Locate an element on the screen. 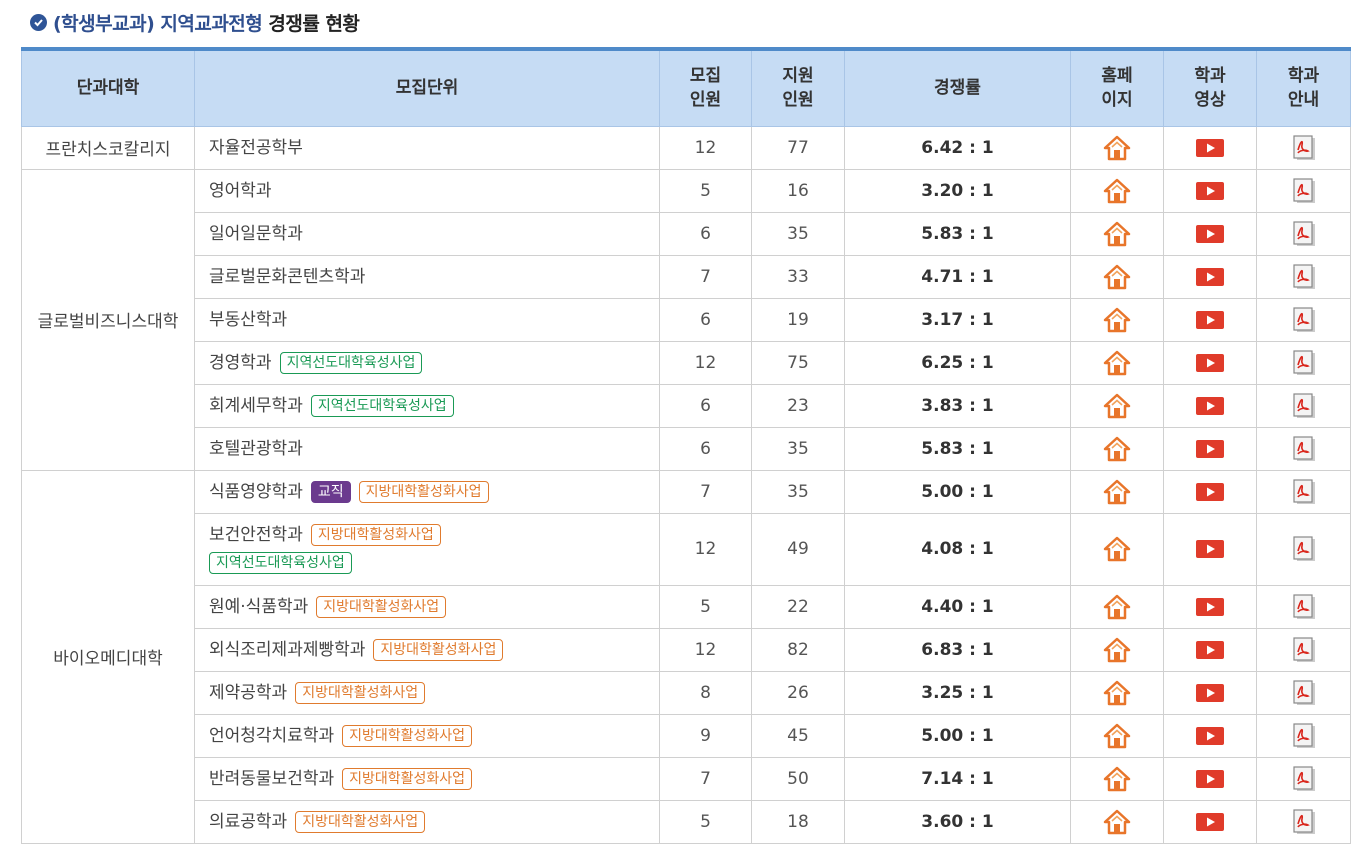  table-row: 의료공학과 지방대학활성화사업 5 18 3.60 : 1 is located at coordinates (686, 821).